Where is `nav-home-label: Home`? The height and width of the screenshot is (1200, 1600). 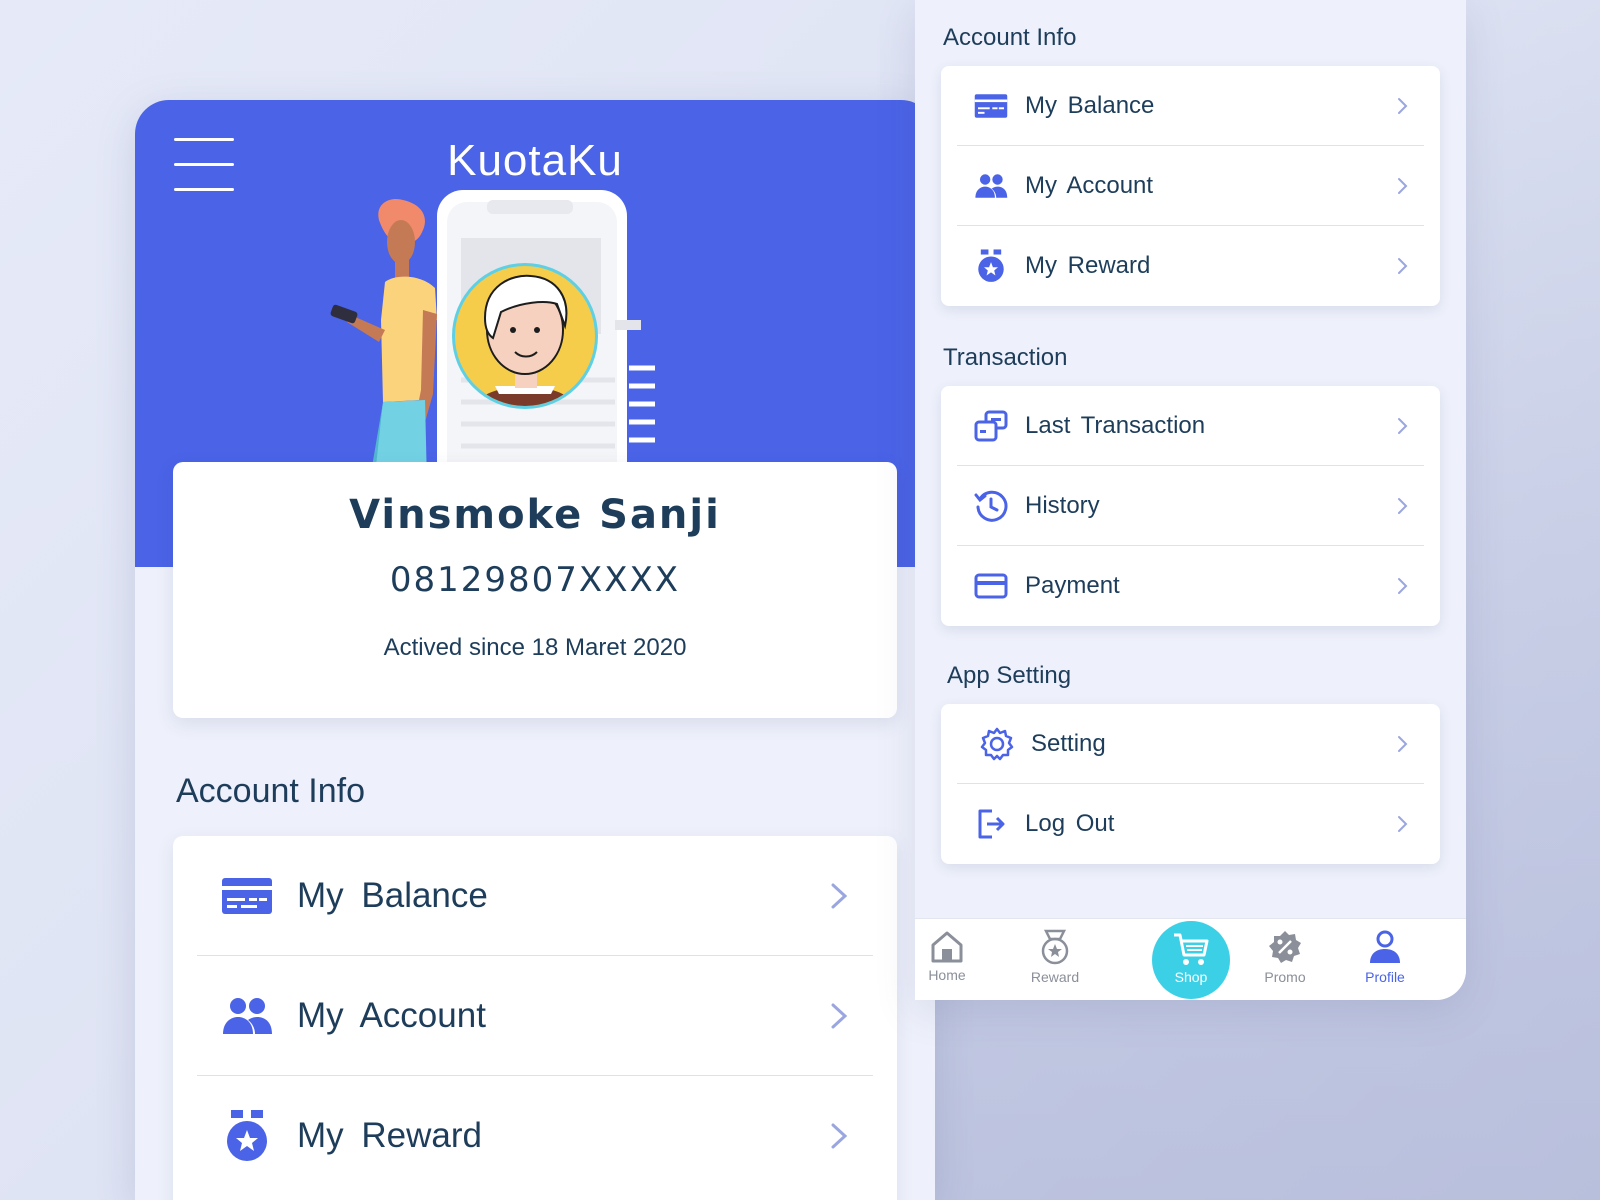
nav-home-label: Home is located at coordinates (947, 975).